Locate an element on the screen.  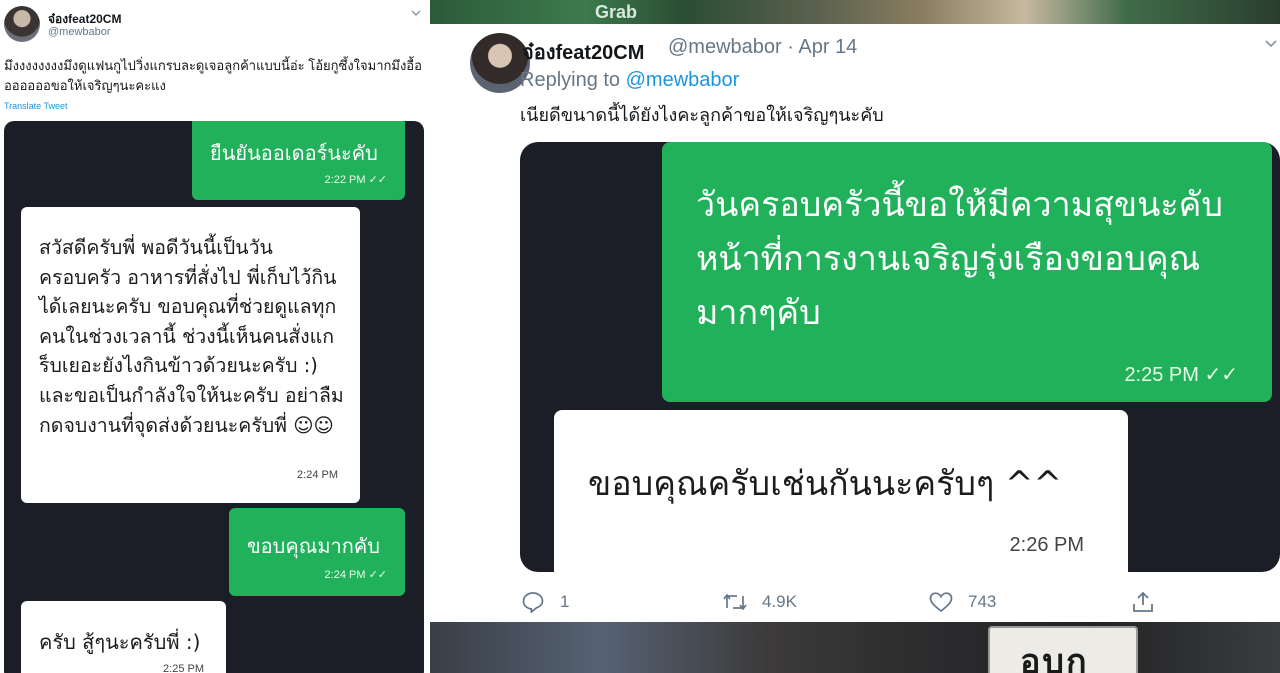
like-button: 743 is located at coordinates (962, 602).